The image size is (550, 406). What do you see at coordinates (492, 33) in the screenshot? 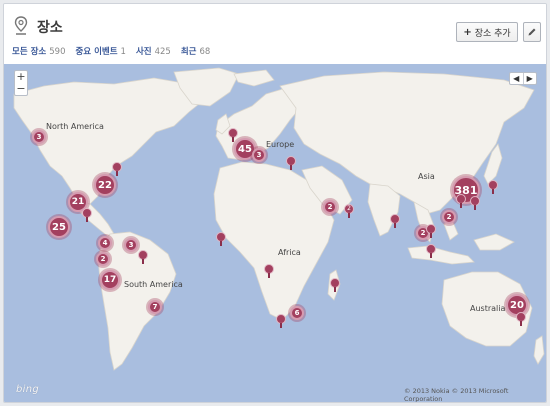
I see `add-place-label: 장소 추가` at bounding box center [492, 33].